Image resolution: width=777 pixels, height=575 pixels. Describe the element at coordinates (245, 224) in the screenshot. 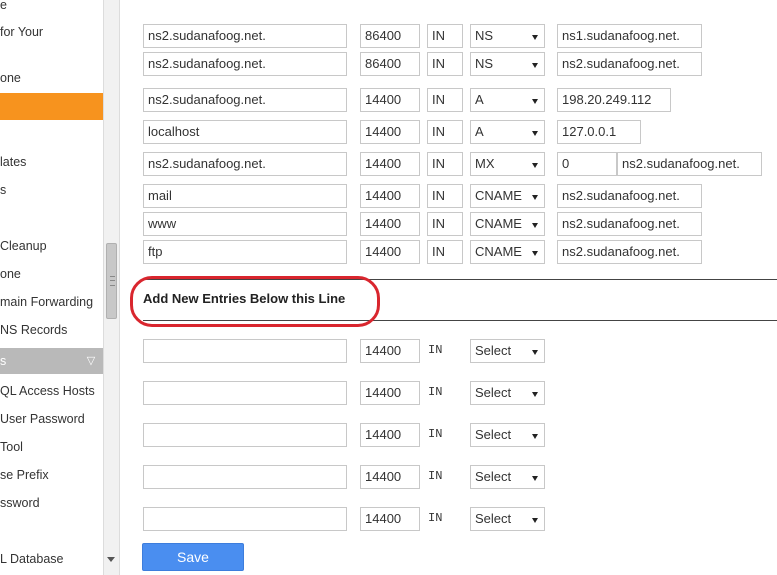

I see `record-name-field: www` at that location.